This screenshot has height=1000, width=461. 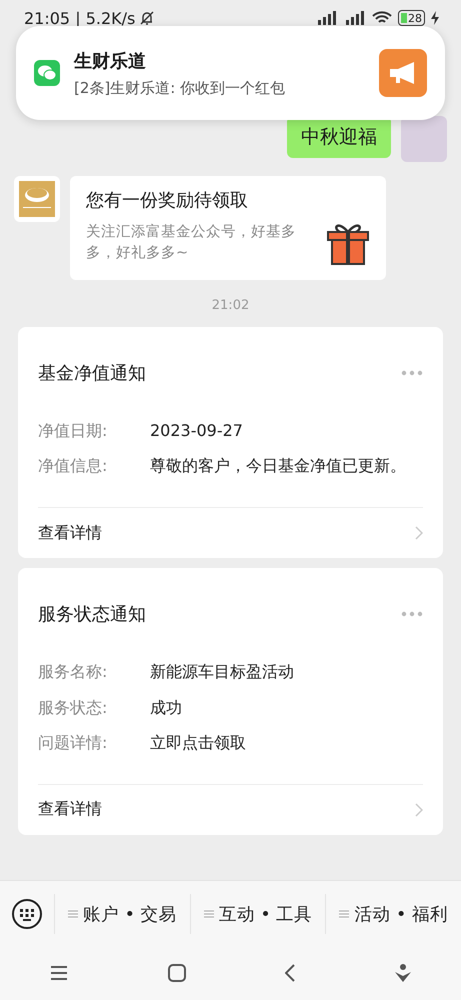 I want to click on promo-title: 您有一份奖励待领取, so click(x=167, y=200).